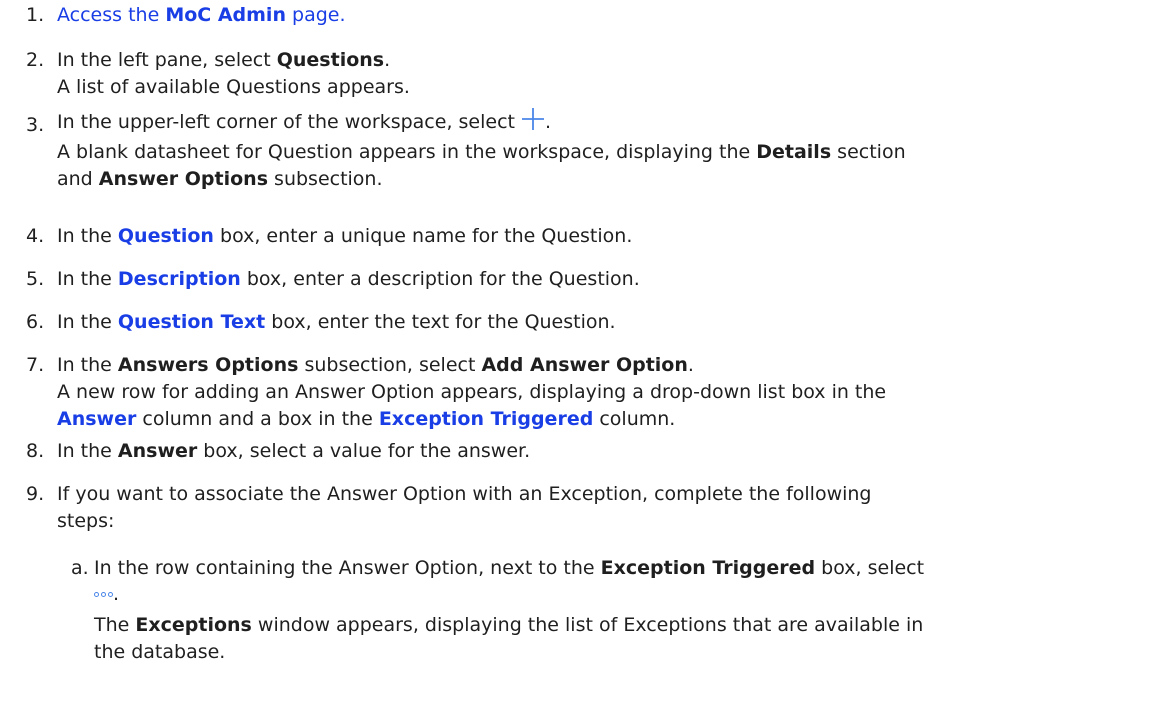  I want to click on moc-admin-link: Access the MoC Admin page., so click(201, 15).